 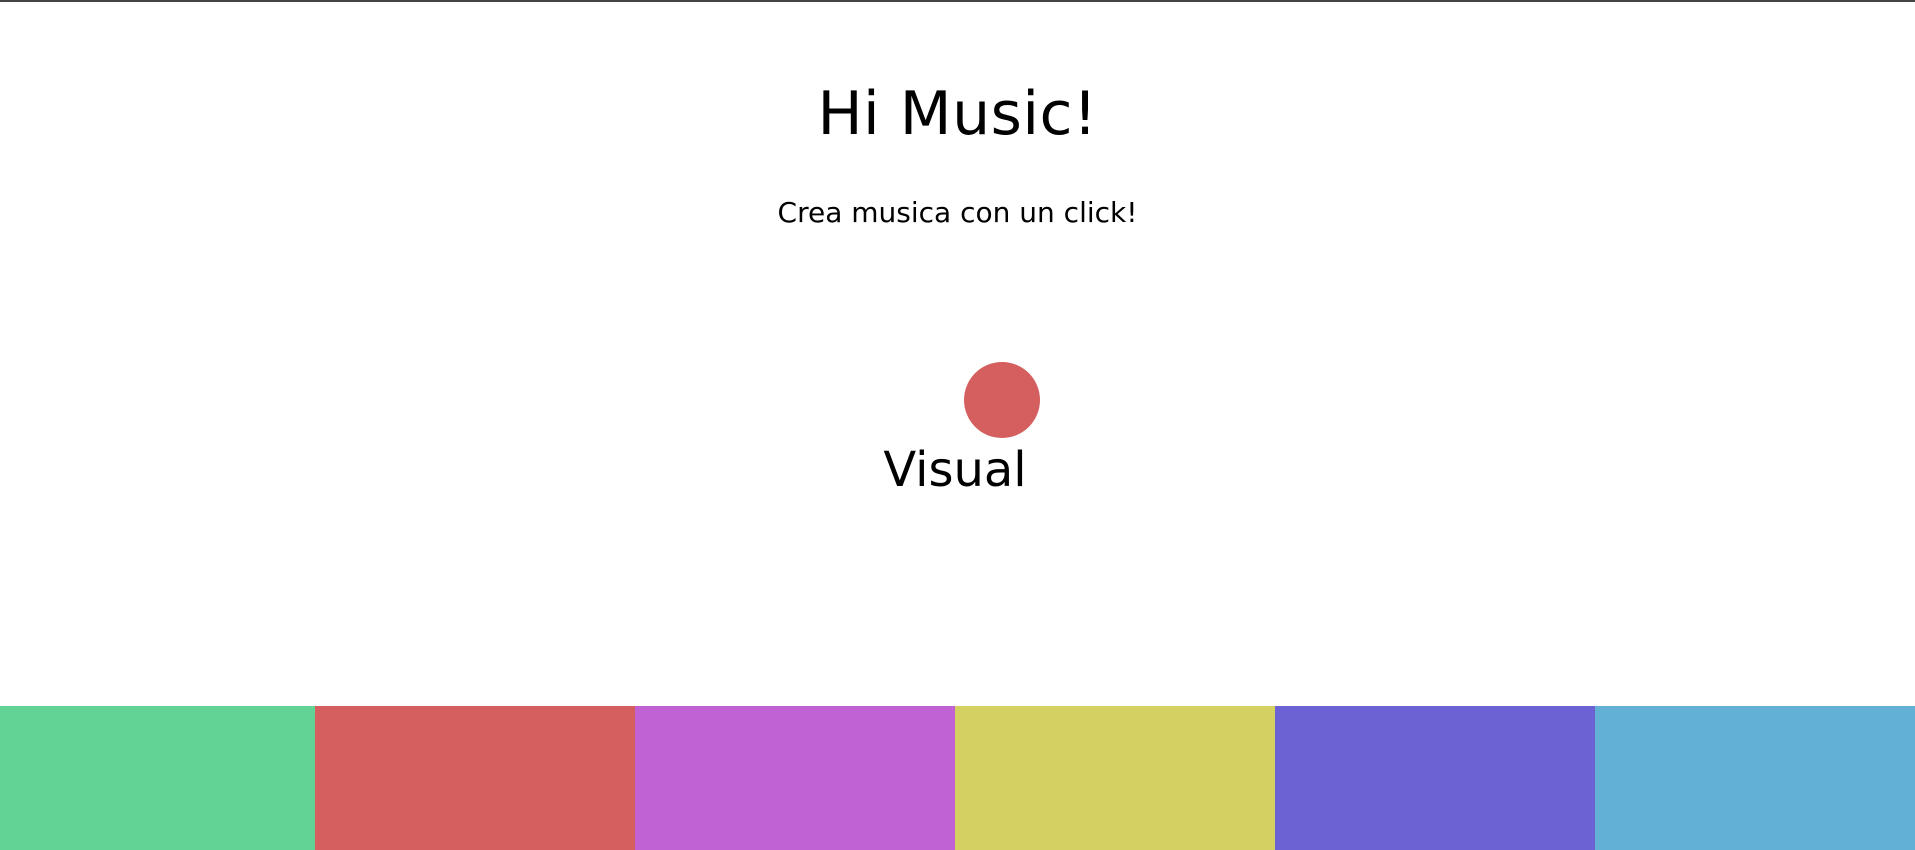 I want to click on visual-circle, so click(x=1002, y=400).